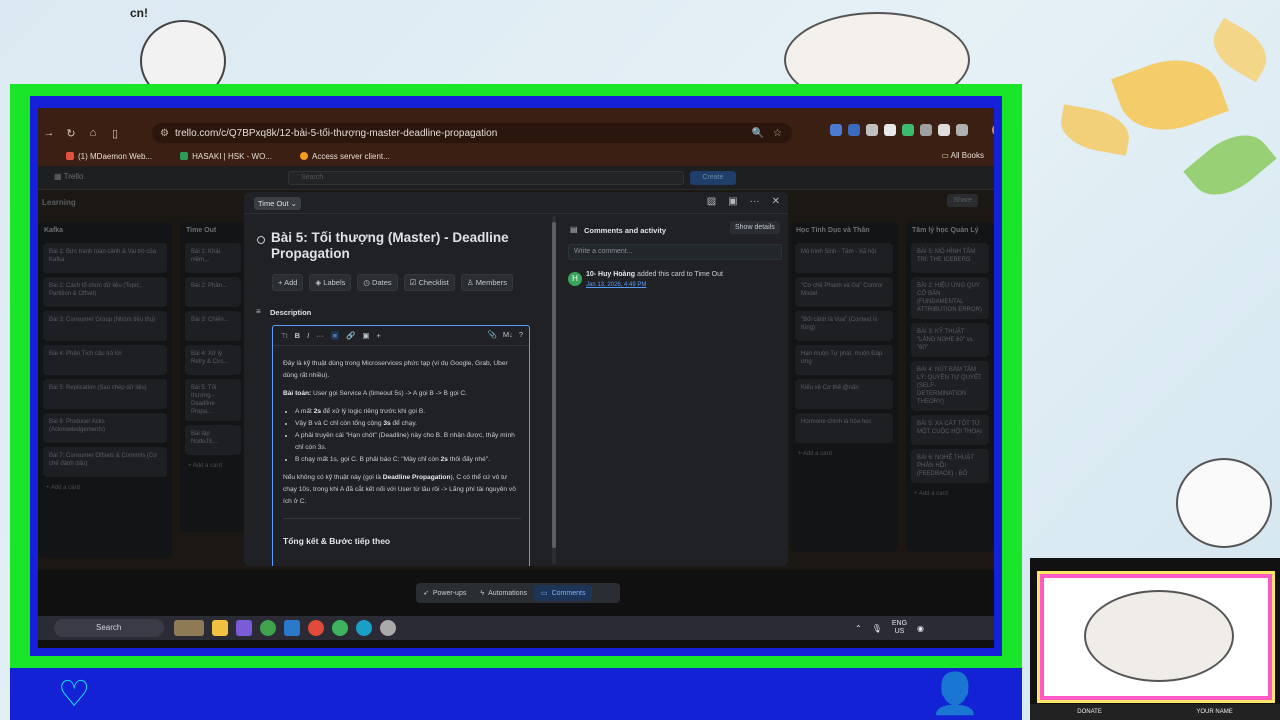 This screenshot has height=720, width=1280. Describe the element at coordinates (388, 628) in the screenshot. I see `settings-icon` at that location.